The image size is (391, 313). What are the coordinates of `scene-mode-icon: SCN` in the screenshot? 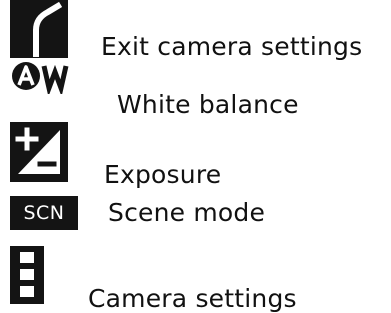 It's located at (44, 213).